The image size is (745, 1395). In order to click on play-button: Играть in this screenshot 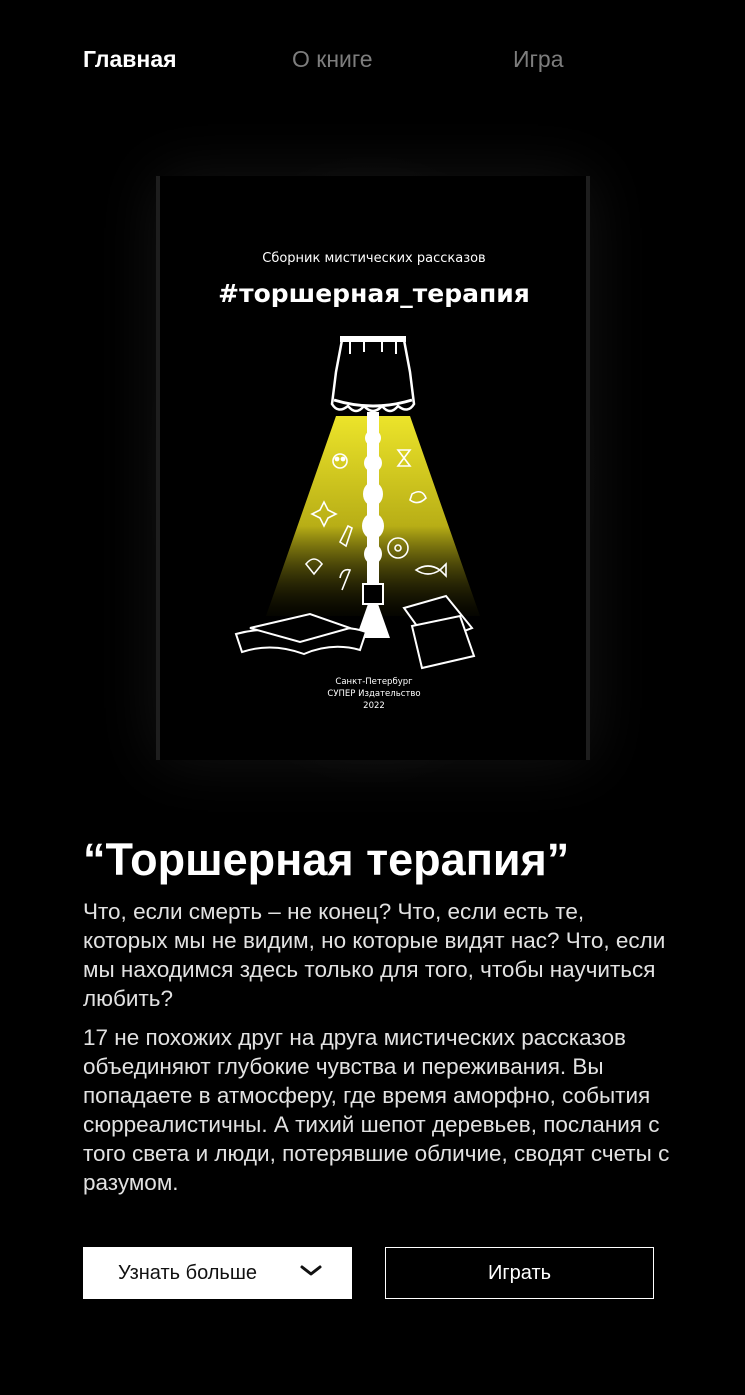, I will do `click(519, 1273)`.